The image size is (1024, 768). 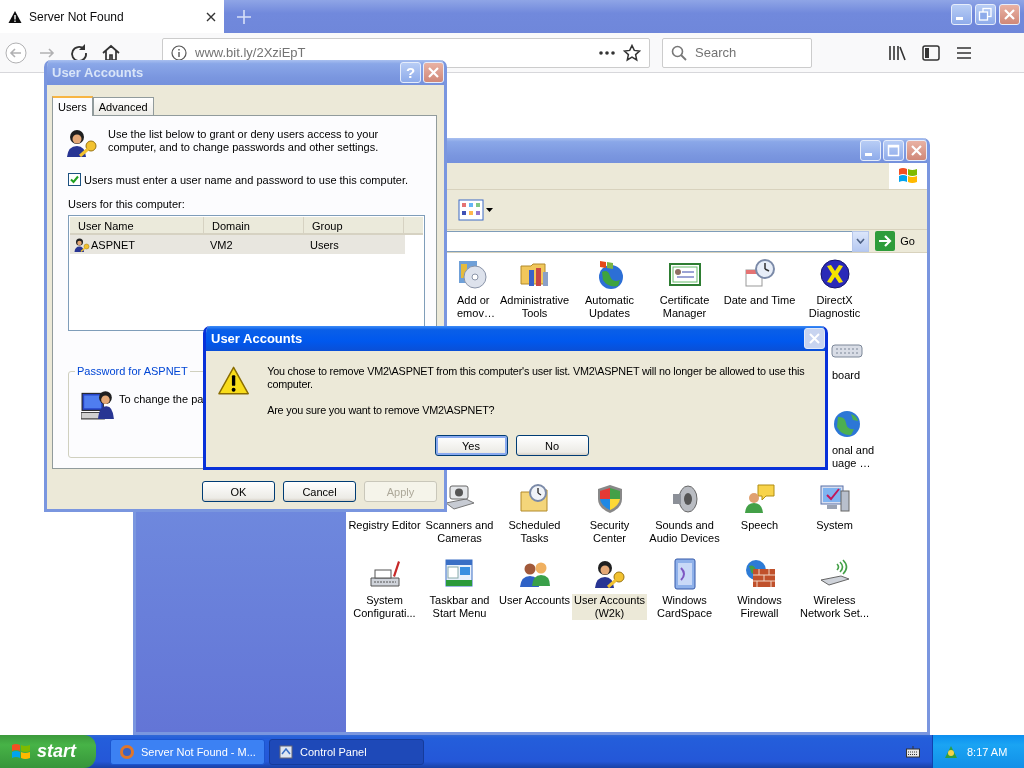 What do you see at coordinates (609, 532) in the screenshot?
I see `item-label: Security Center` at bounding box center [609, 532].